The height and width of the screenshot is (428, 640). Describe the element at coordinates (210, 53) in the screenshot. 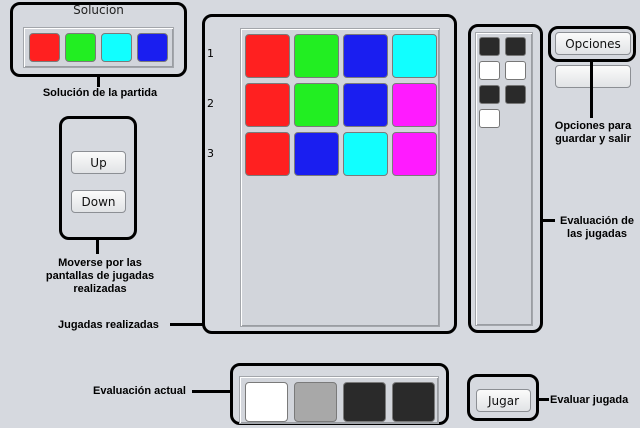

I see `row-number: 1` at that location.